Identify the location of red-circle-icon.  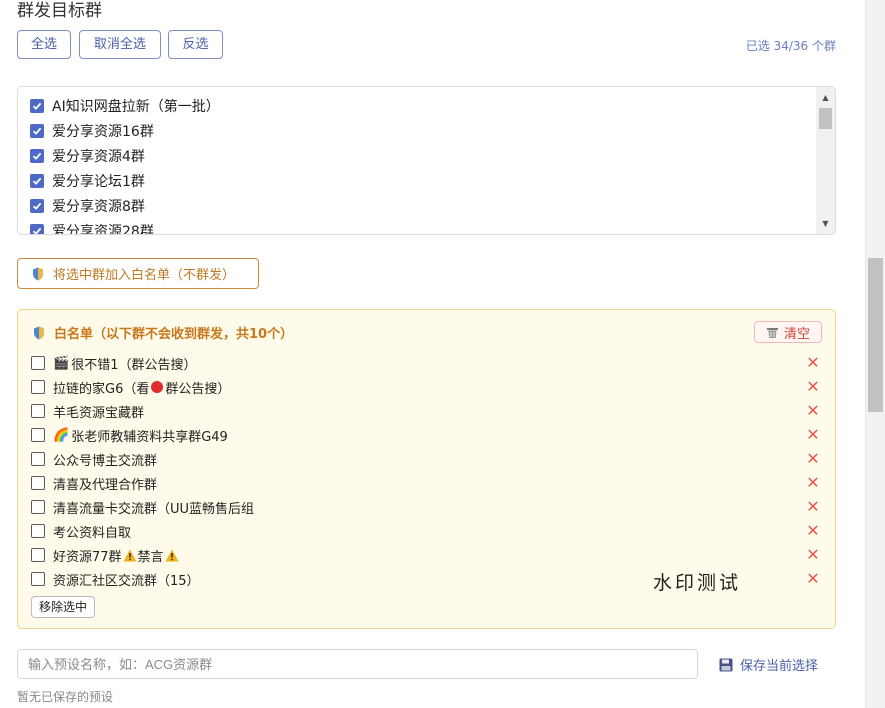
(157, 387).